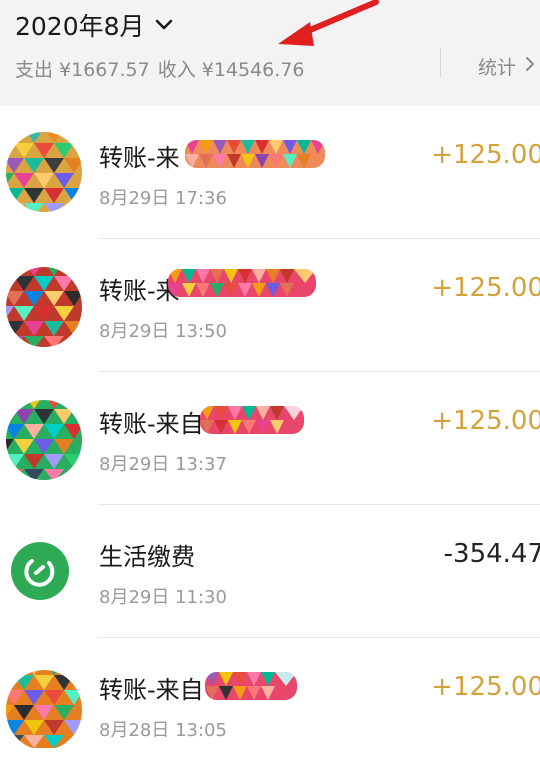 The width and height of the screenshot is (540, 771). Describe the element at coordinates (163, 331) in the screenshot. I see `transaction-time: 8月29日 13:50` at that location.